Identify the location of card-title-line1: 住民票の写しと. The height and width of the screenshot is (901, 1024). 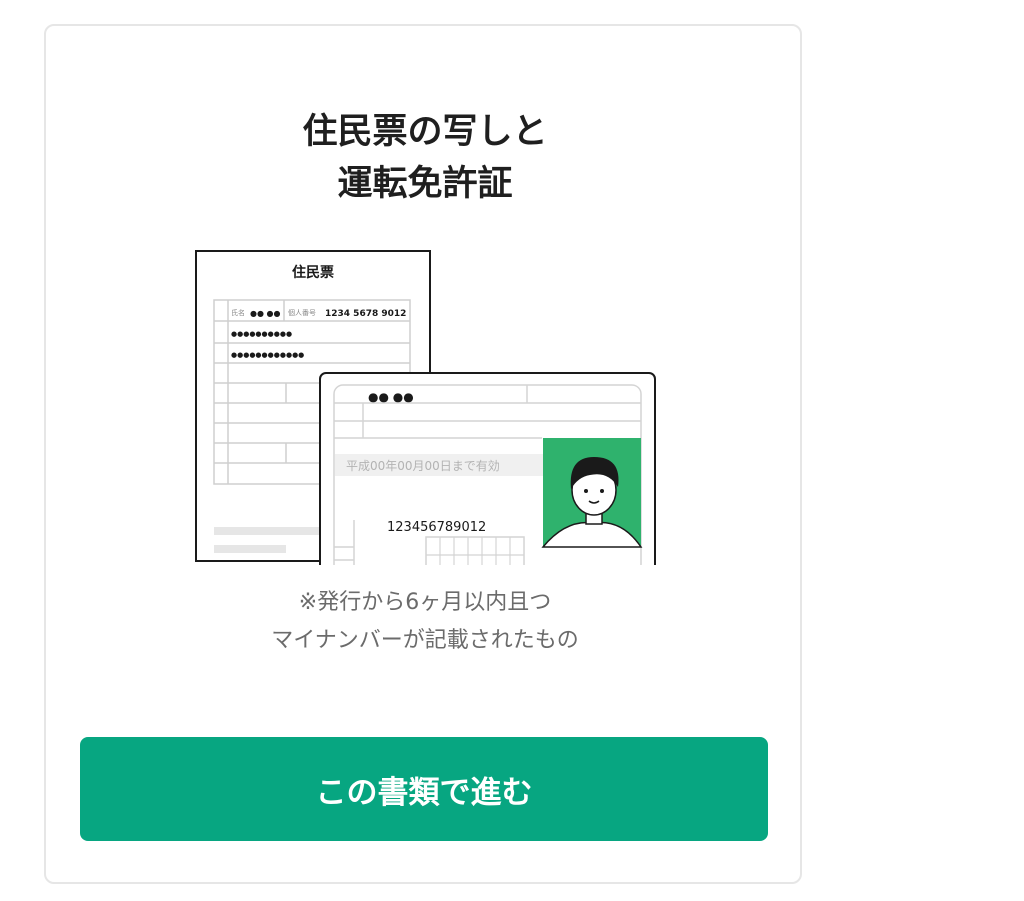
(425, 132).